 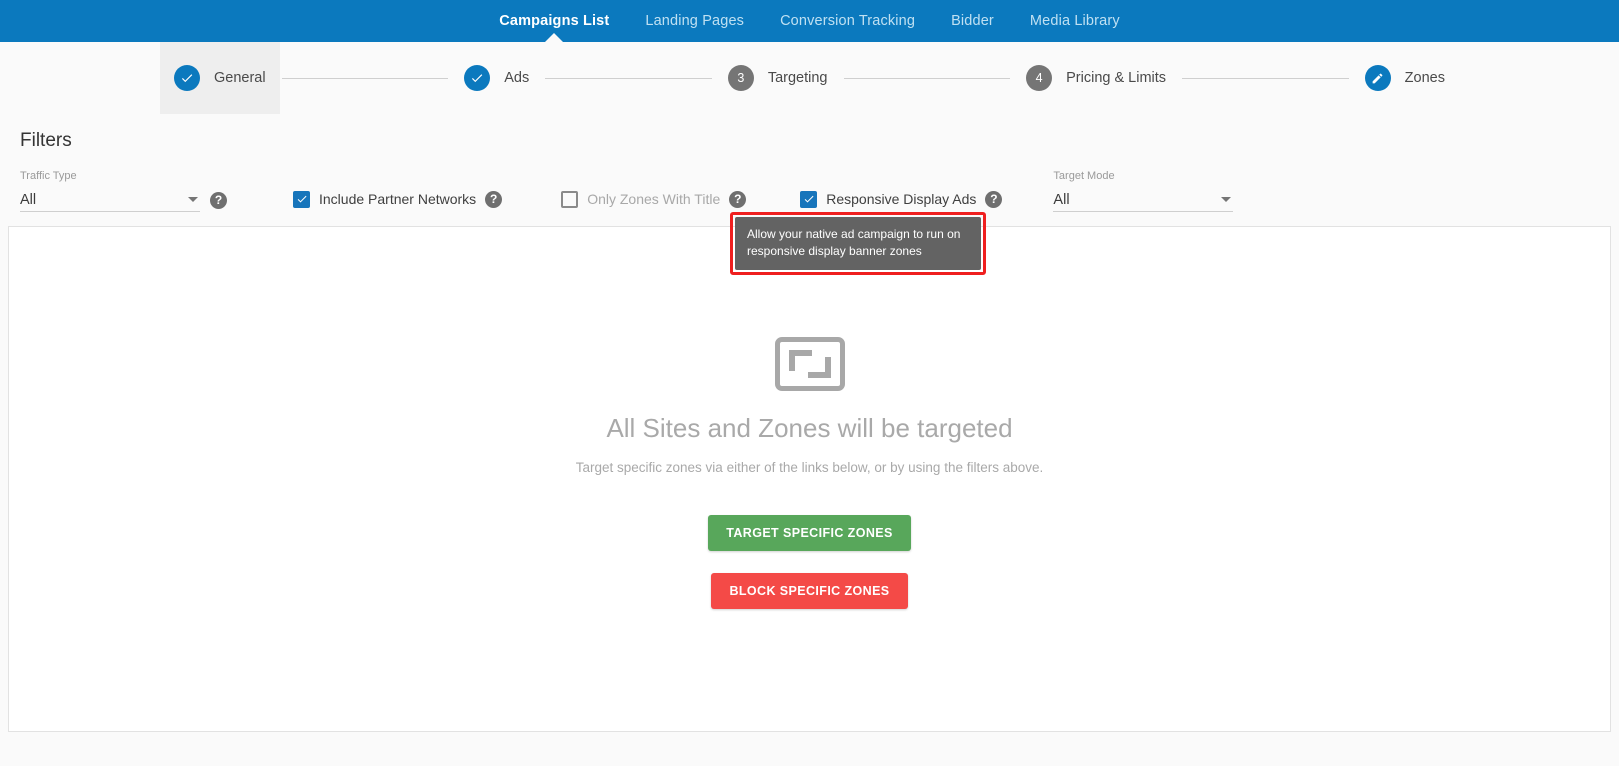 I want to click on step-targeting-number-badge: 3, so click(x=740, y=78).